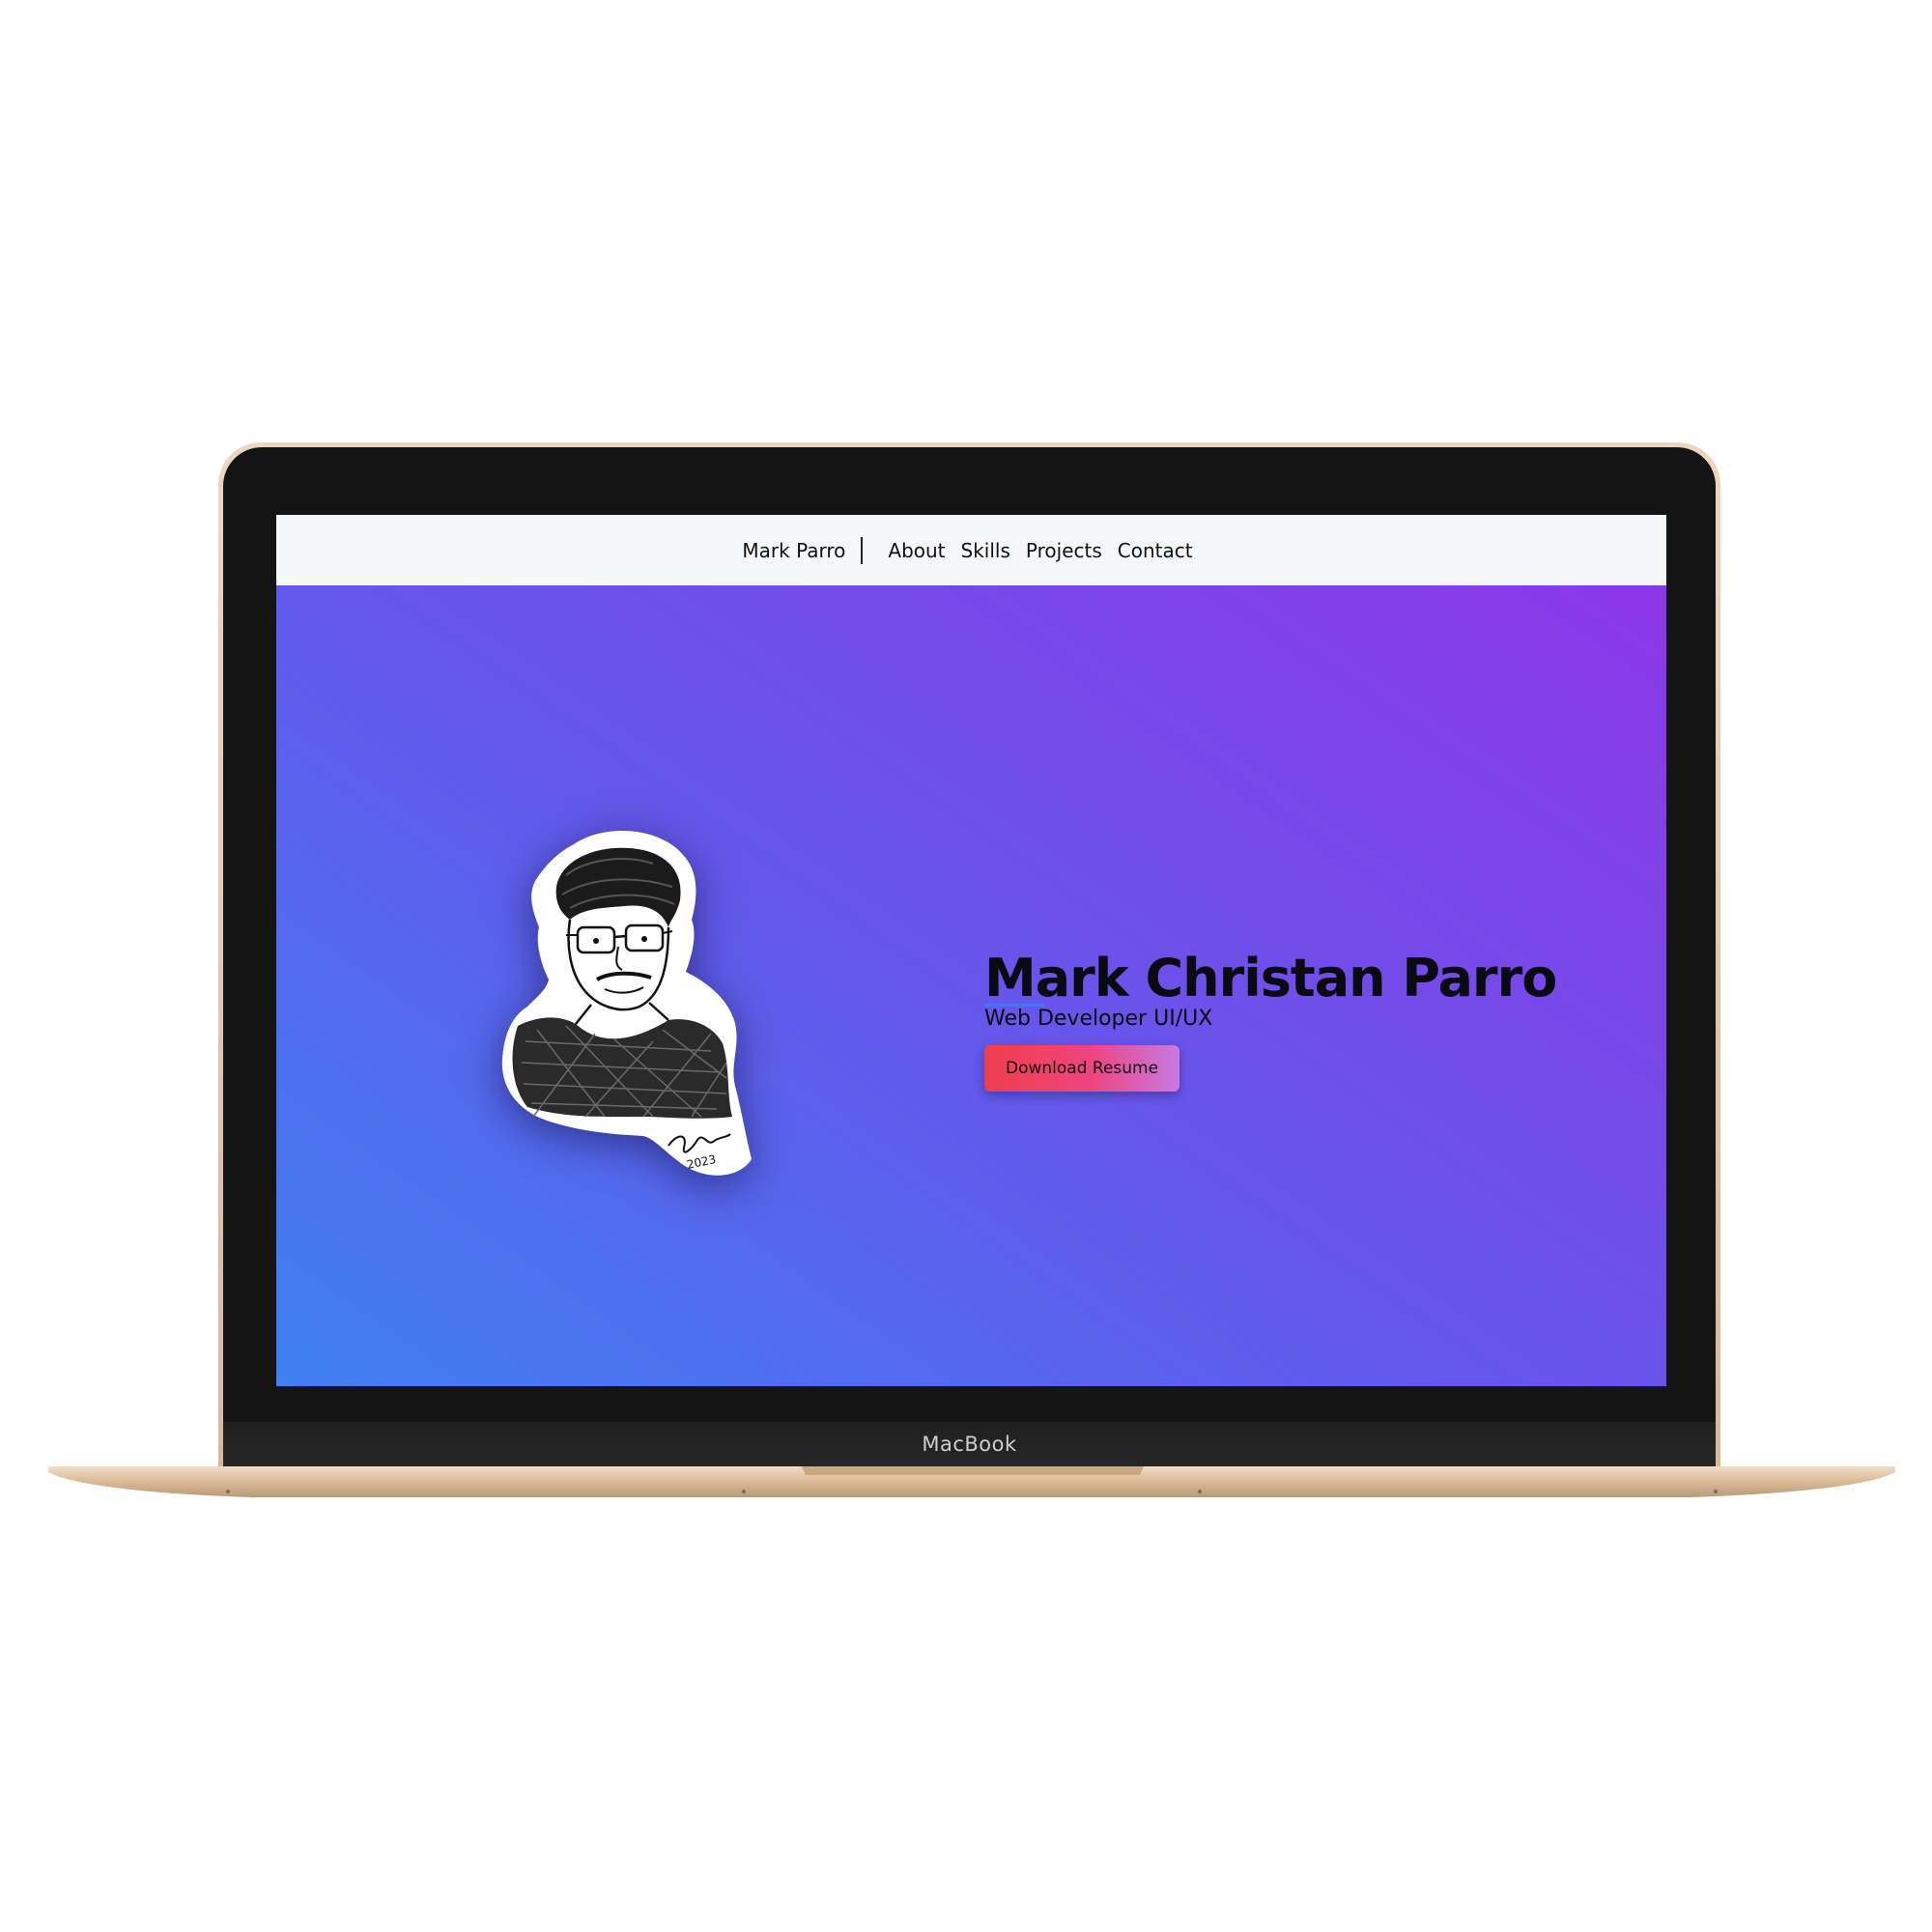 The height and width of the screenshot is (1932, 1932). I want to click on nav-brand-link: Mark Parro, so click(801, 550).